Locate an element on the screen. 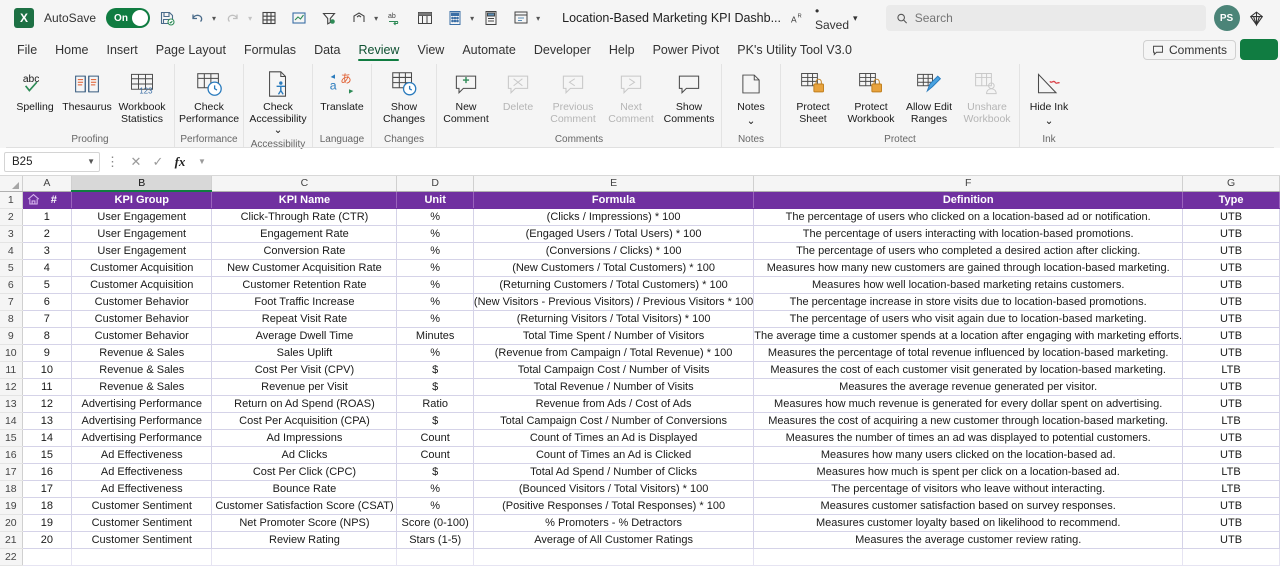  save-icon is located at coordinates (167, 18).